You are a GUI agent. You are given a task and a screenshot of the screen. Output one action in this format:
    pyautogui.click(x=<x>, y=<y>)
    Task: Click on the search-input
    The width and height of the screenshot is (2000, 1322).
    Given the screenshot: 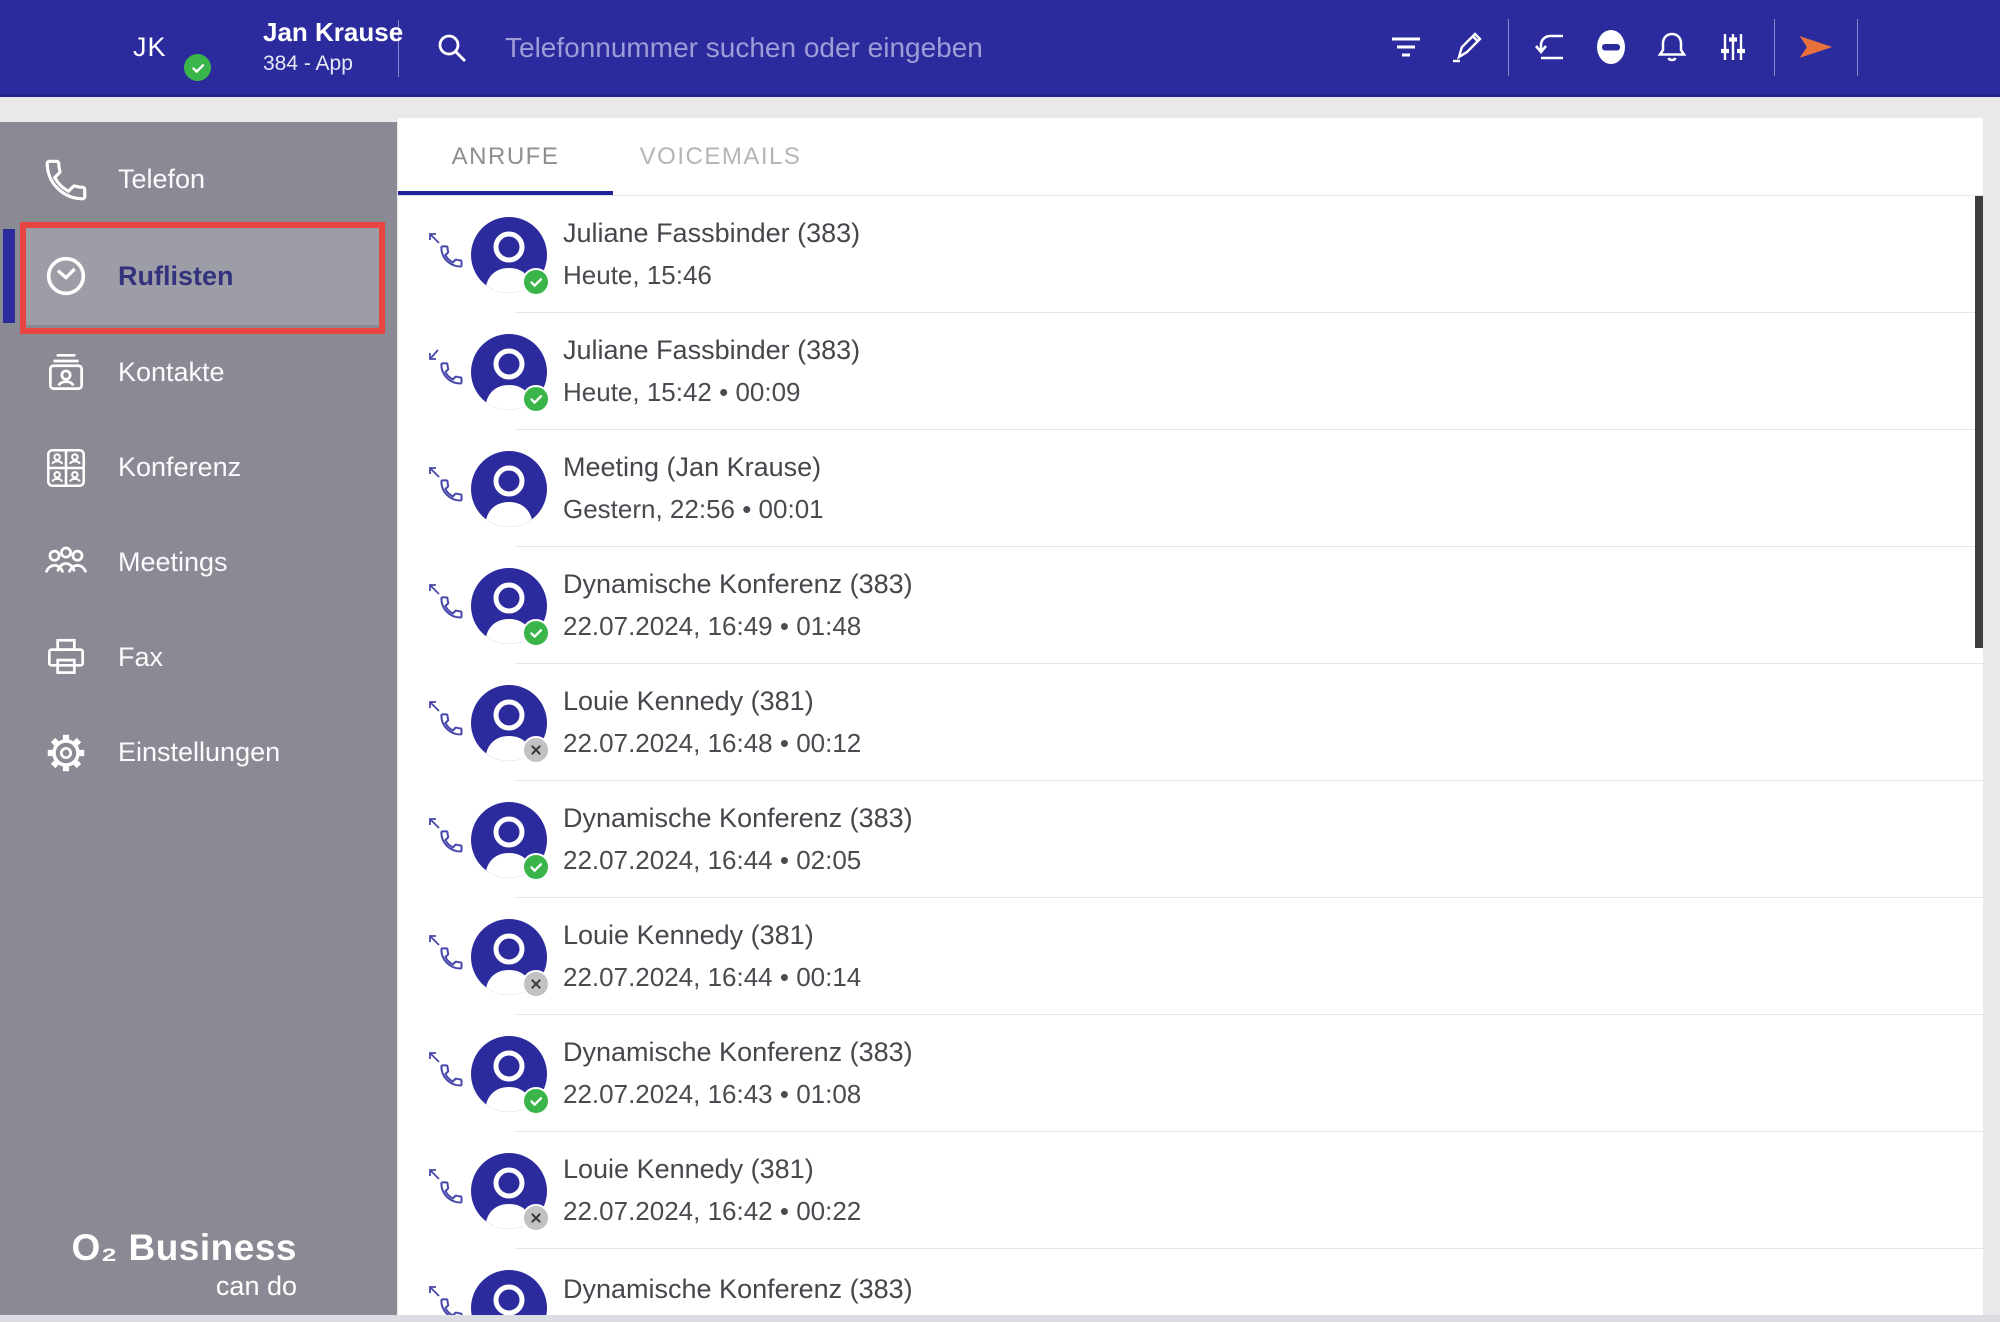 What is the action you would take?
    pyautogui.click(x=885, y=48)
    